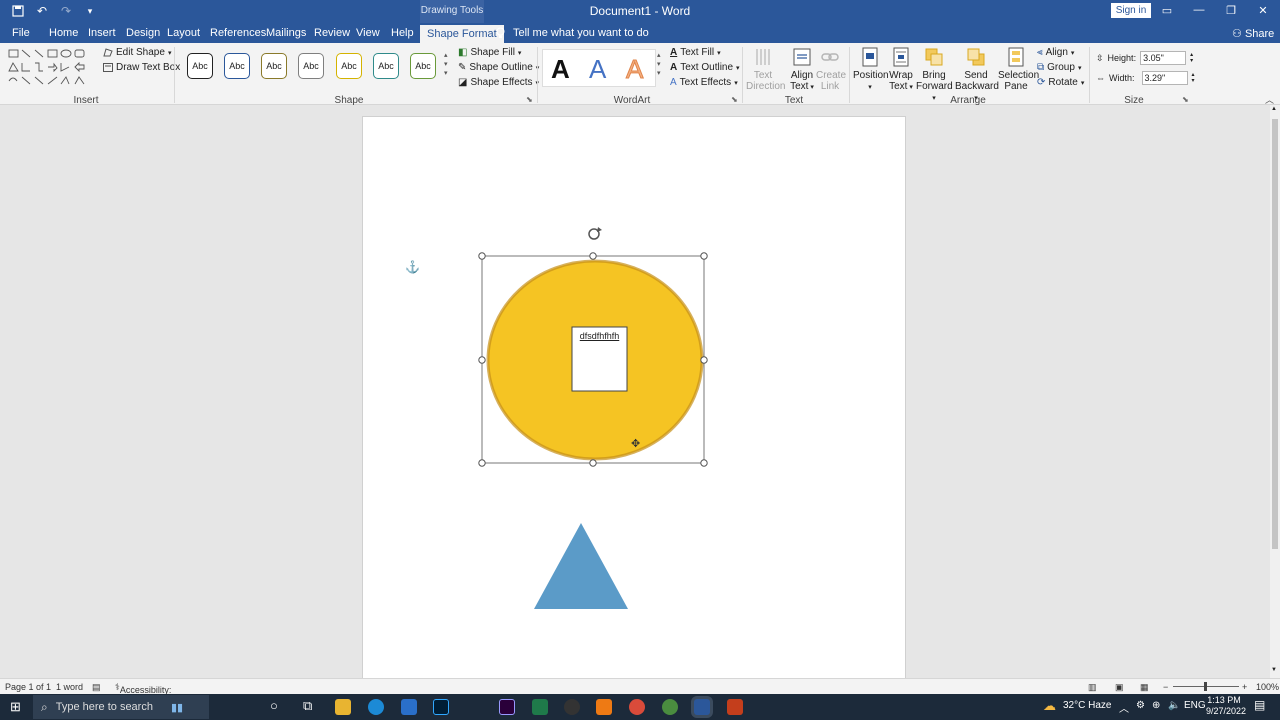 This screenshot has height=720, width=1280. I want to click on show-hidden-icons-icon: ︿, so click(1124, 707).